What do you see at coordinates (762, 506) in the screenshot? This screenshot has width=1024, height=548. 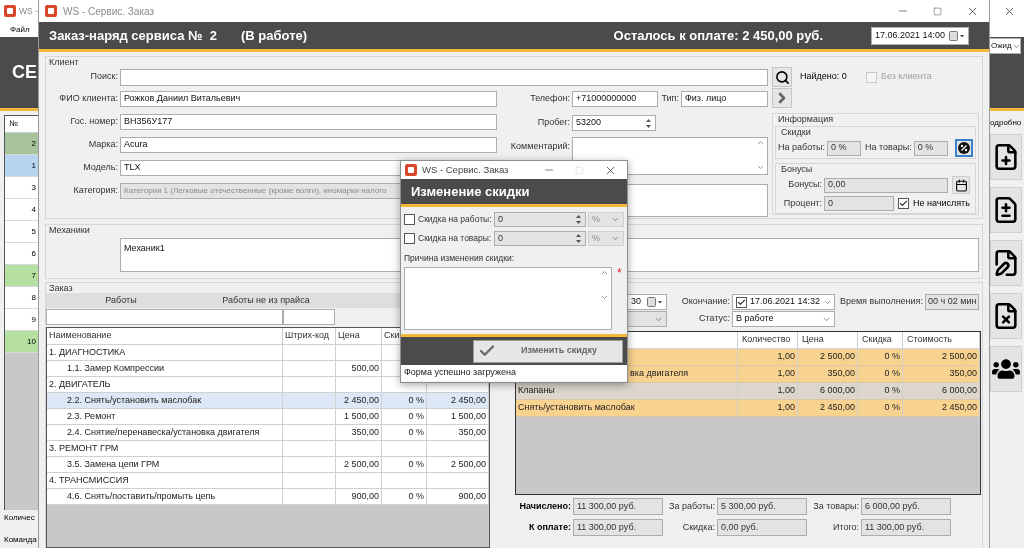 I see `total-field: 5 300,00 руб.` at bounding box center [762, 506].